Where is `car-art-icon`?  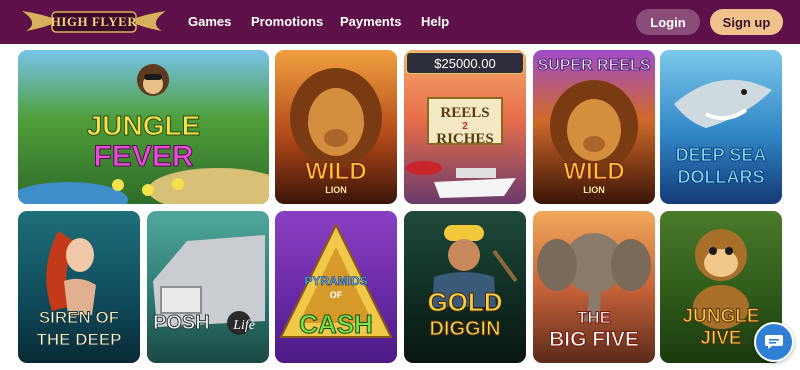 car-art-icon is located at coordinates (209, 285).